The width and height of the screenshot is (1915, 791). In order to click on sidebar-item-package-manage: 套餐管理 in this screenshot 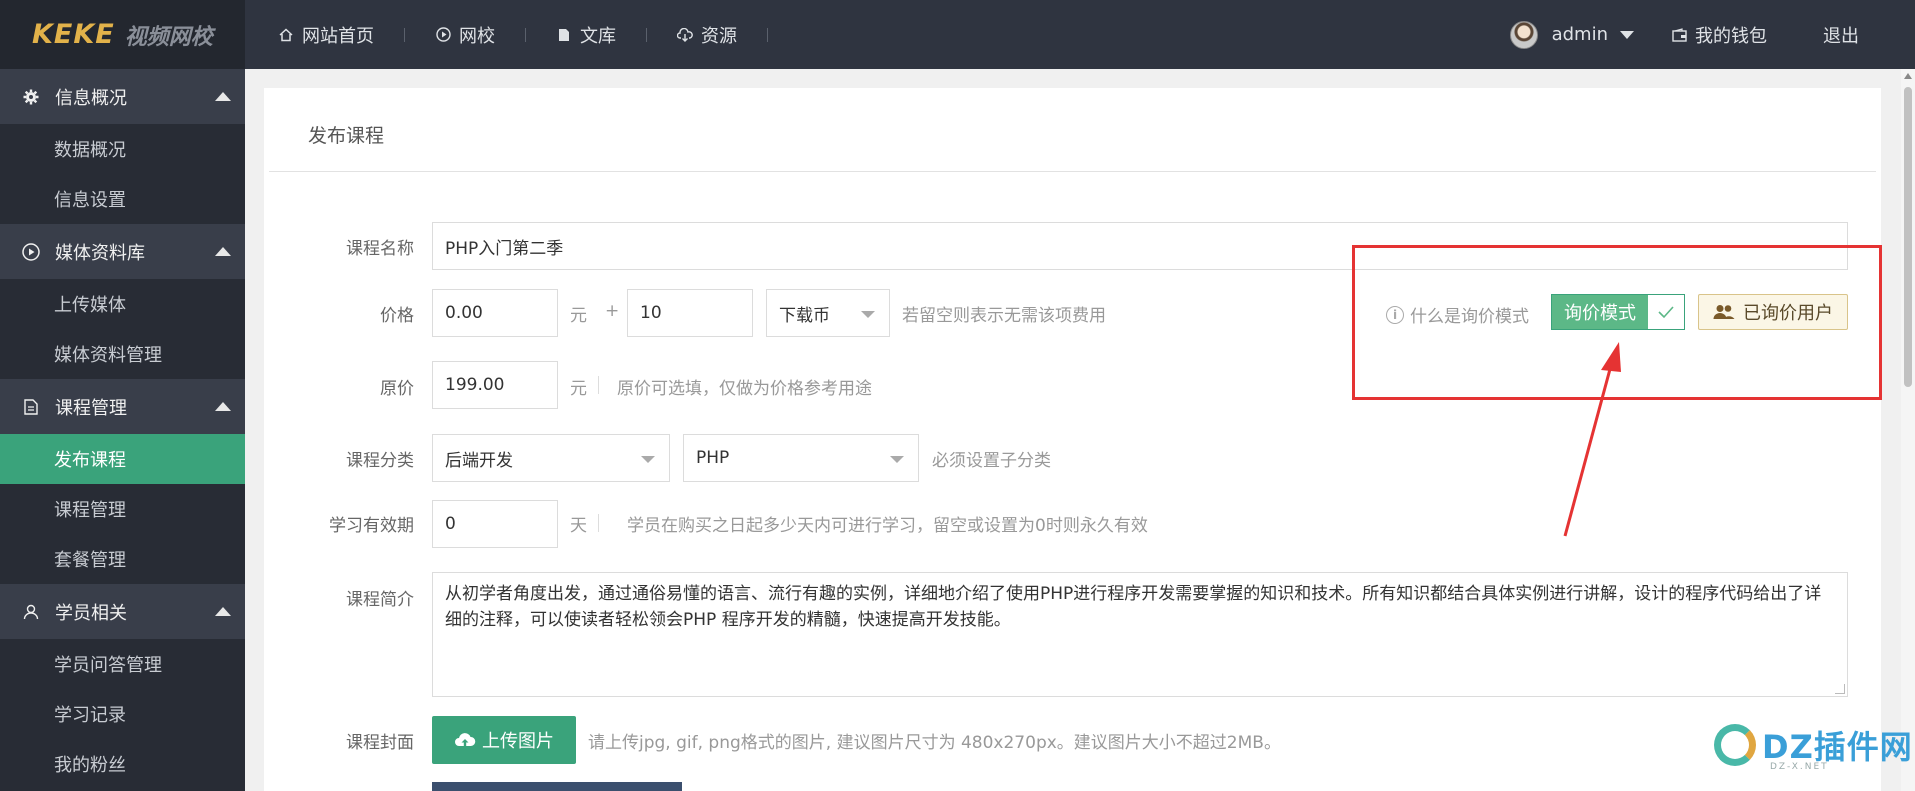, I will do `click(122, 559)`.